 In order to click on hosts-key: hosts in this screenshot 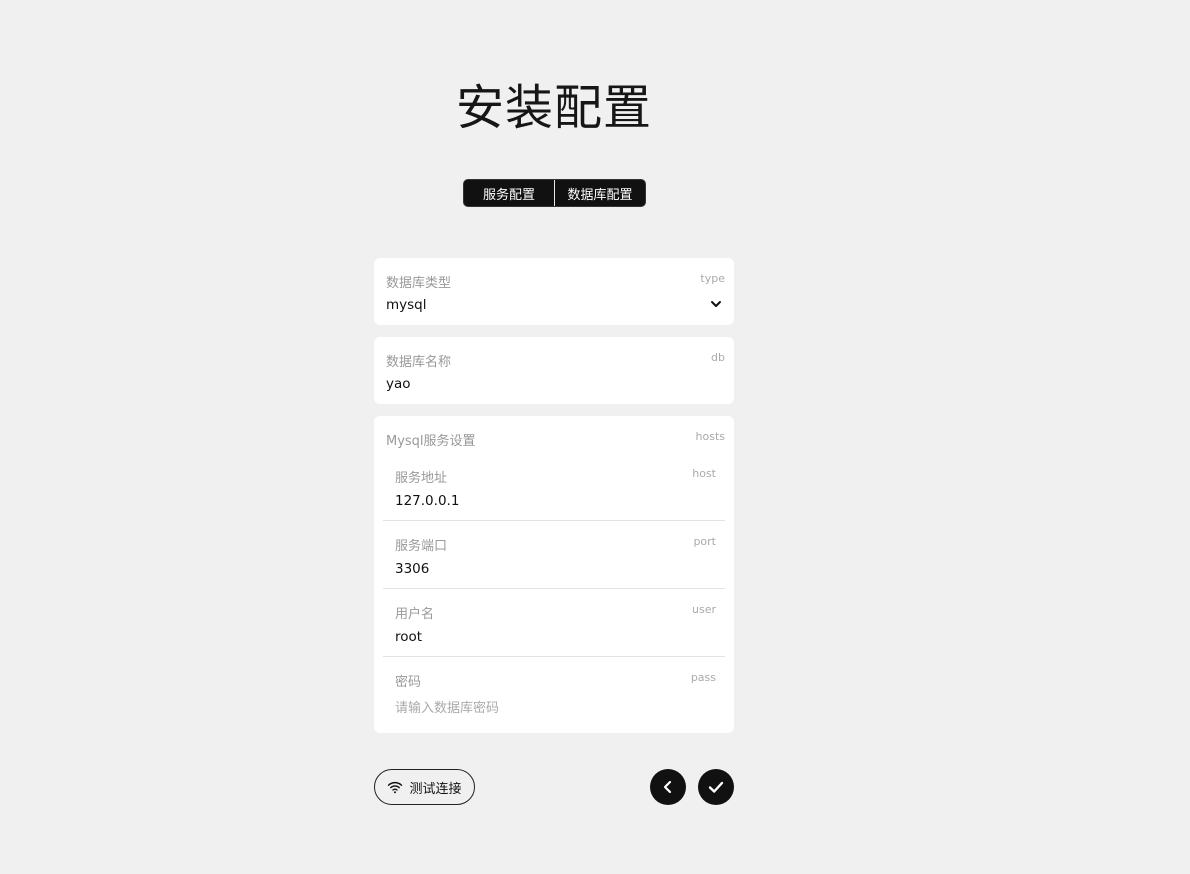, I will do `click(710, 436)`.